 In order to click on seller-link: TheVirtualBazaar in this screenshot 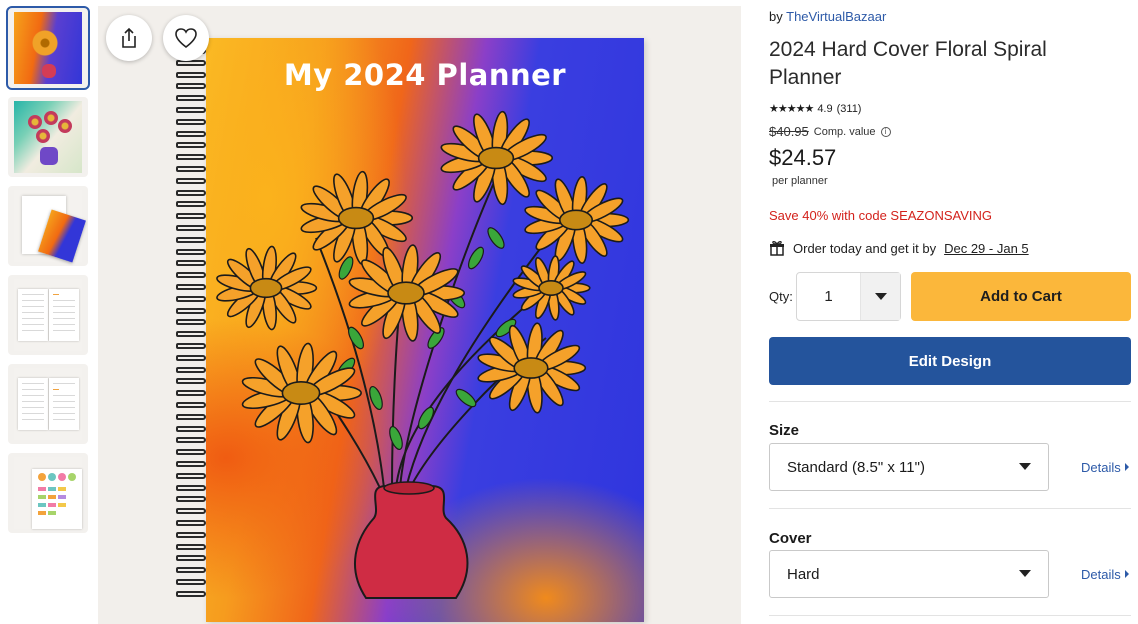, I will do `click(836, 16)`.